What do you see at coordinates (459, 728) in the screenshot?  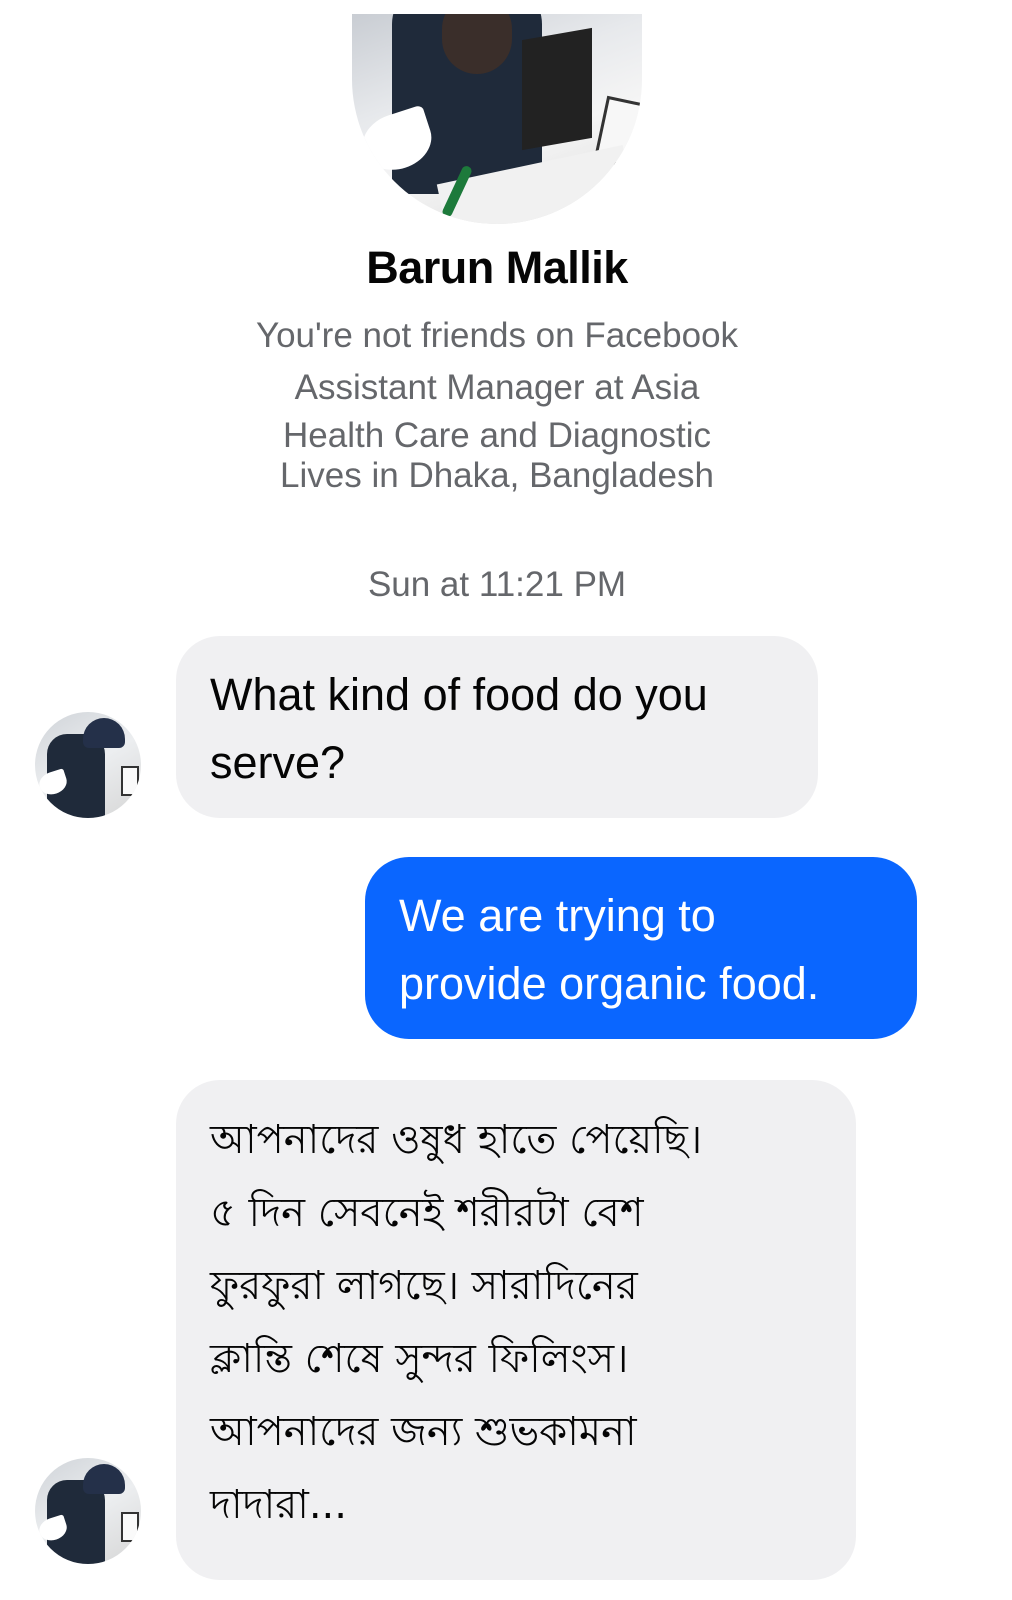 I see `message-text: What kind of food do you serve?` at bounding box center [459, 728].